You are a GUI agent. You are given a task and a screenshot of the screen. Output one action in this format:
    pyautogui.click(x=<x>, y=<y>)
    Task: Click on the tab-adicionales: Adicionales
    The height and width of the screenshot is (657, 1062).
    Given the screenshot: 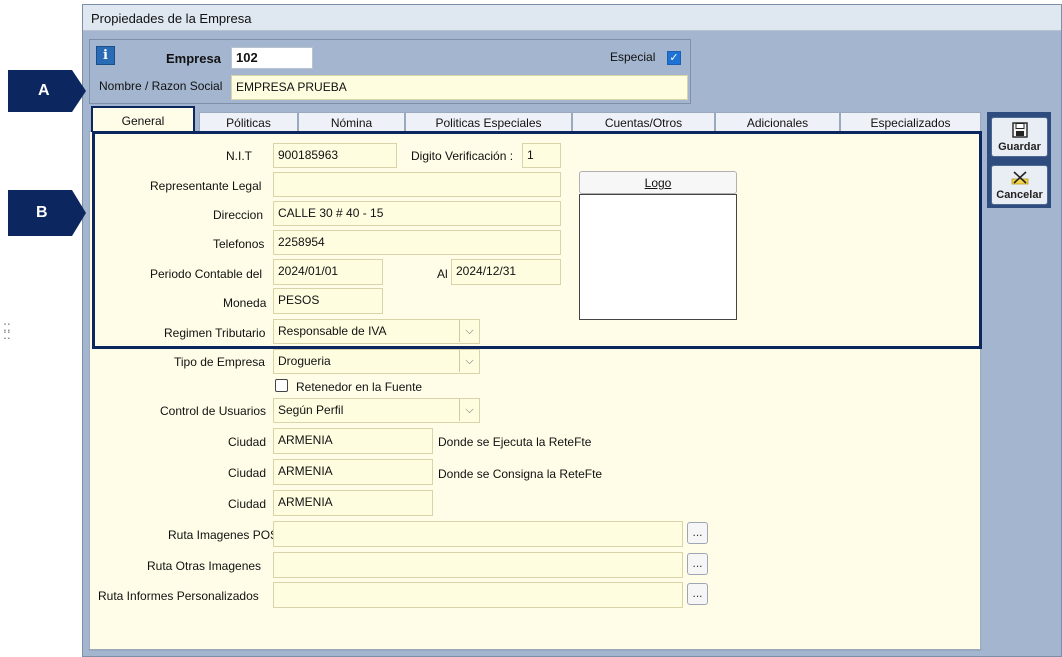 What is the action you would take?
    pyautogui.click(x=777, y=122)
    